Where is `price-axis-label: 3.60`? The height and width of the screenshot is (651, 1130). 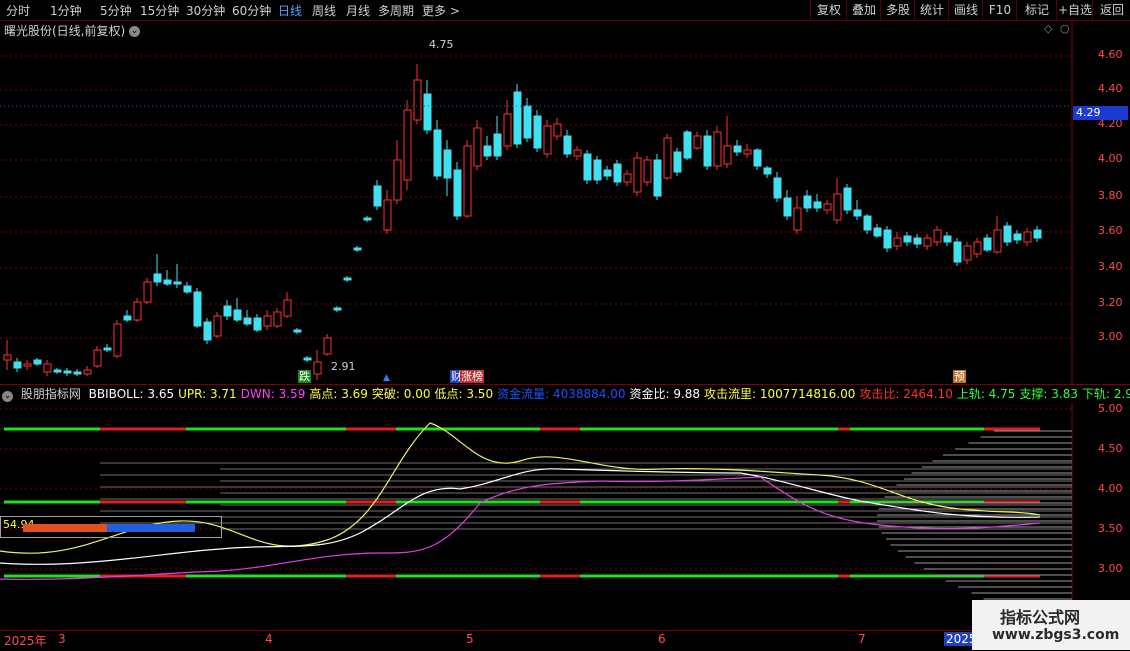 price-axis-label: 3.60 is located at coordinates (1110, 230).